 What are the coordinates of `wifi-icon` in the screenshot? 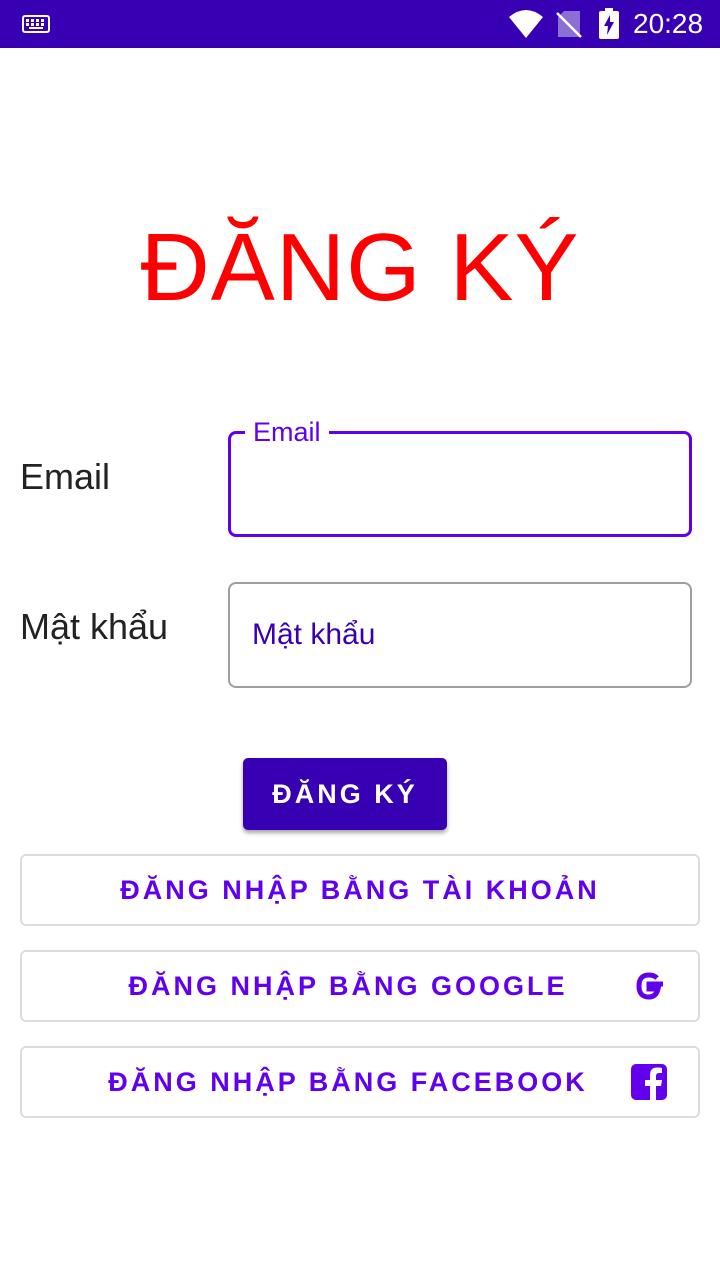 It's located at (526, 24).